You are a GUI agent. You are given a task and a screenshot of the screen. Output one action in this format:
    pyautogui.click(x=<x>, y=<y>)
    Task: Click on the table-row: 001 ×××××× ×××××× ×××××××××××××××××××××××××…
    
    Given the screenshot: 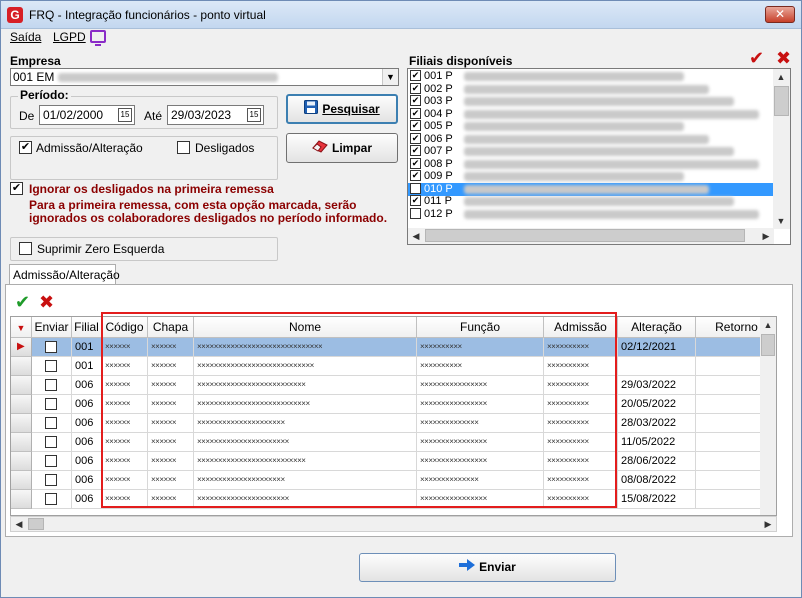 What is the action you would take?
    pyautogui.click(x=393, y=366)
    